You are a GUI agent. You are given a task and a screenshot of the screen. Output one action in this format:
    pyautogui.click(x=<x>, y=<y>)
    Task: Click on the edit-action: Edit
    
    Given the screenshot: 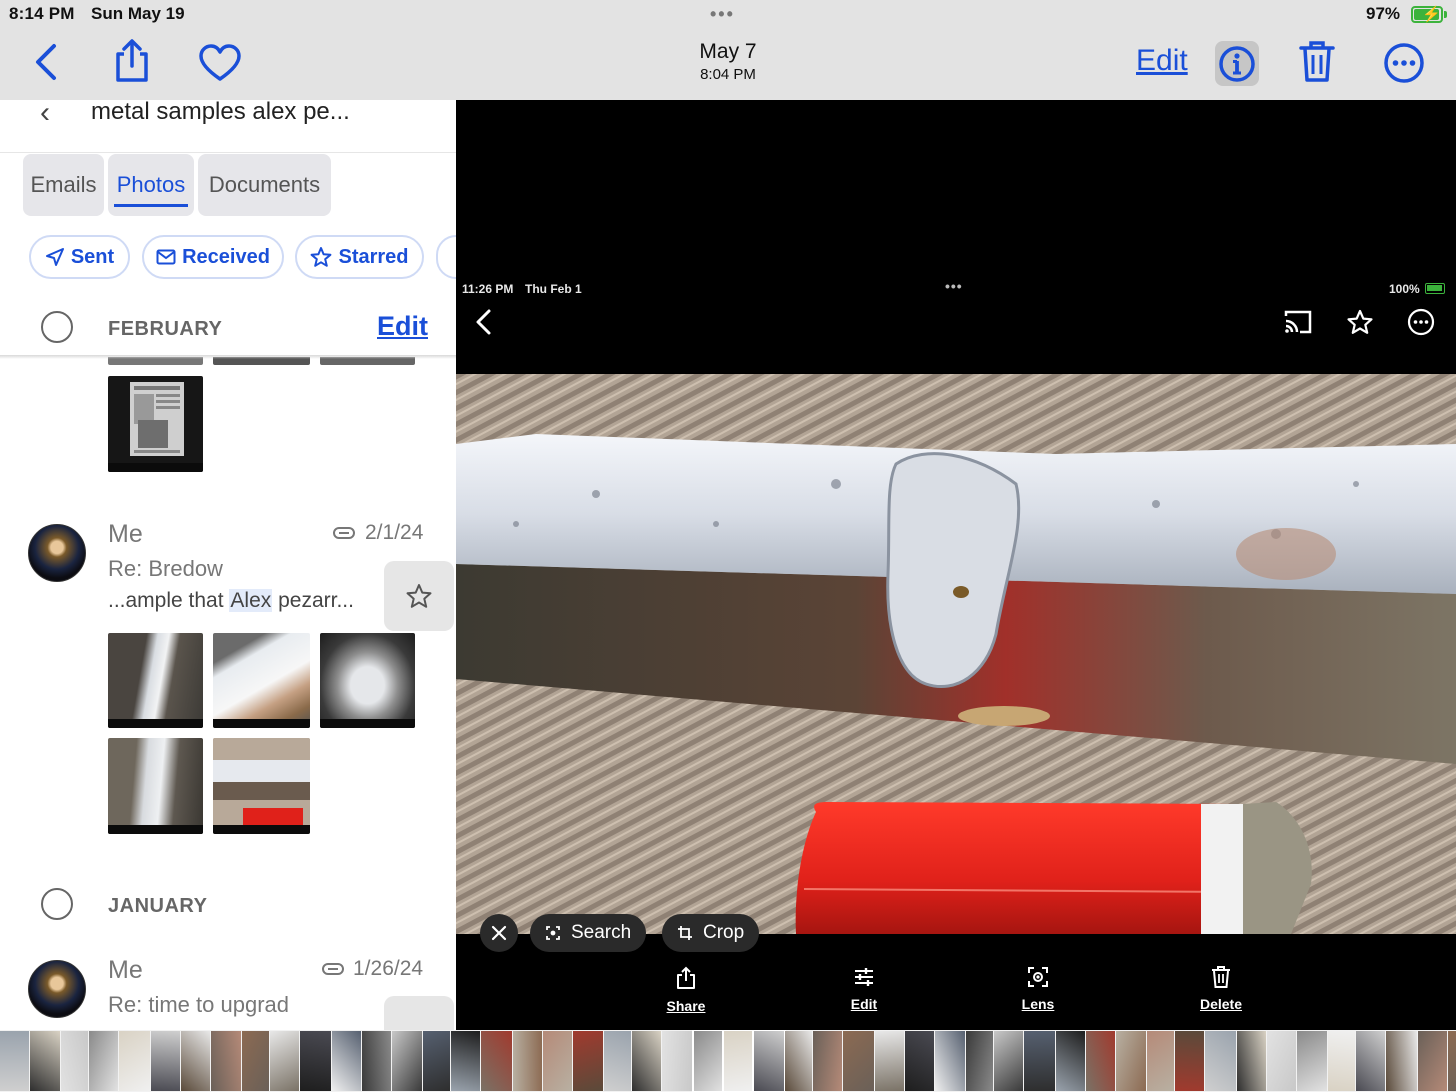 What is the action you would take?
    pyautogui.click(x=864, y=989)
    